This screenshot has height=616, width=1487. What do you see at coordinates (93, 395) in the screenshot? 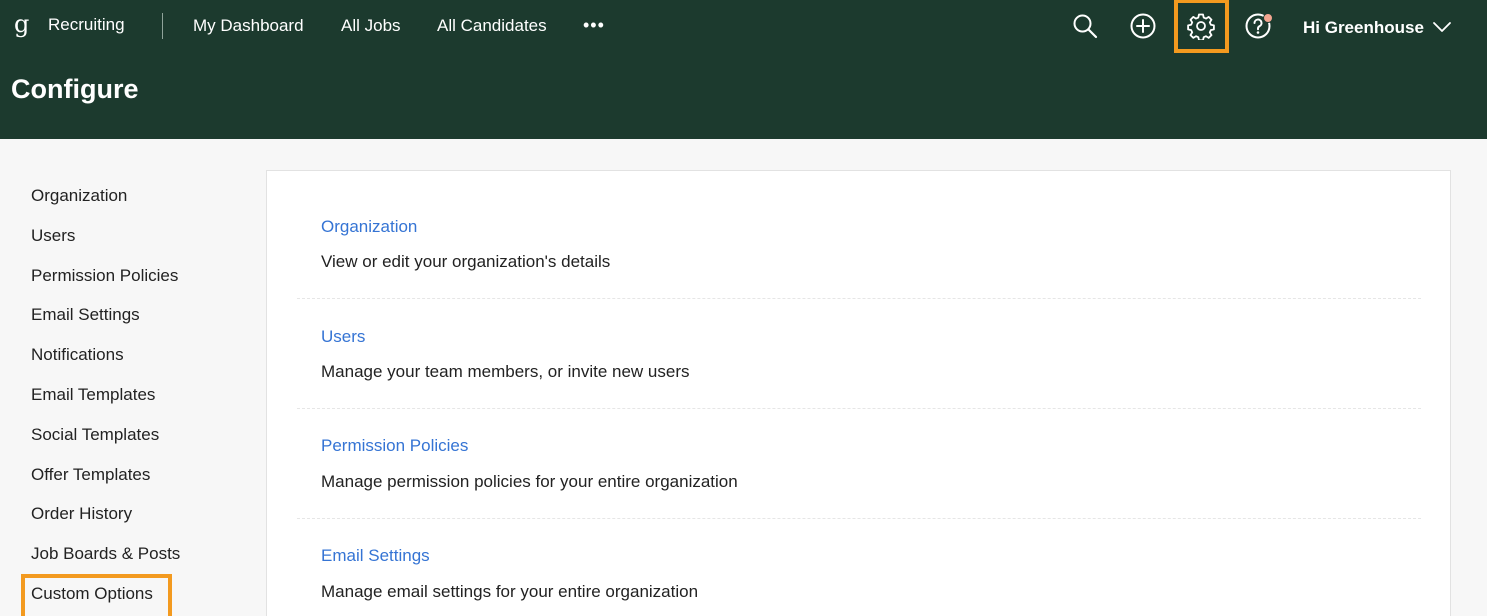
I see `sidebar-item-email-templates: Email Templates` at bounding box center [93, 395].